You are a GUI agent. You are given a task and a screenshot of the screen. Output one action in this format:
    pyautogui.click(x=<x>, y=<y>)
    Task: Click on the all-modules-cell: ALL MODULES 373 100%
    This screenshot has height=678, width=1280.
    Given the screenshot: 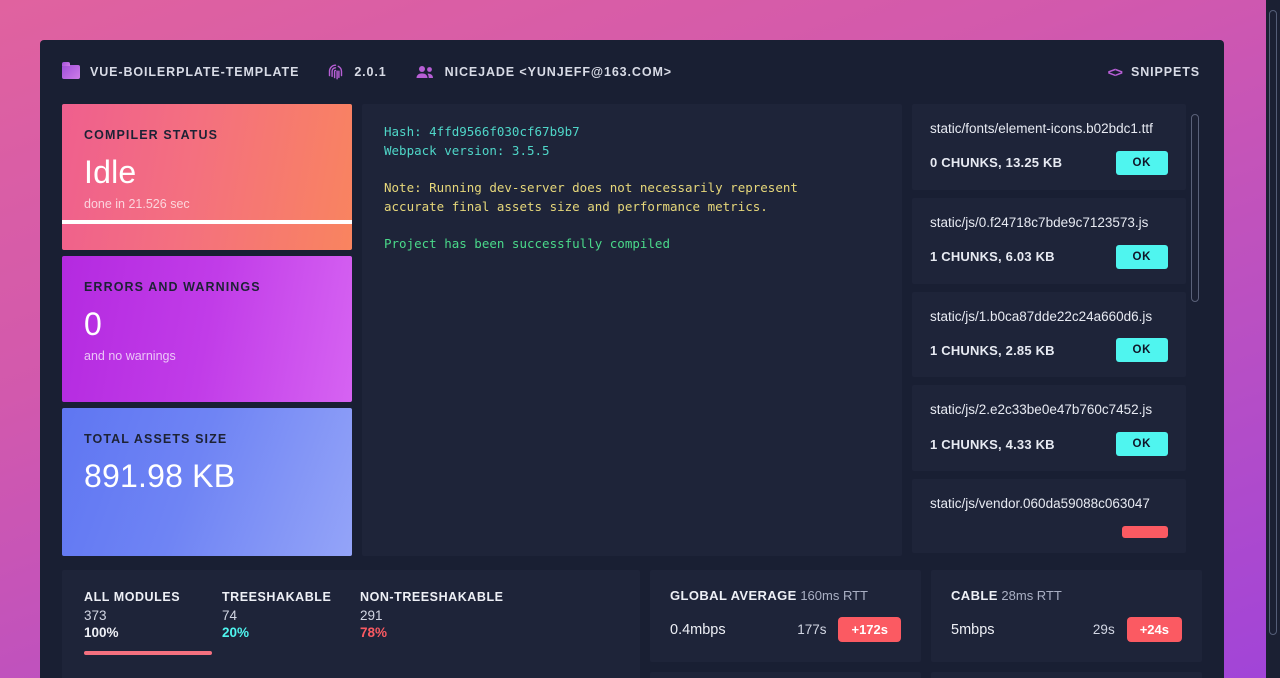 What is the action you would take?
    pyautogui.click(x=153, y=622)
    